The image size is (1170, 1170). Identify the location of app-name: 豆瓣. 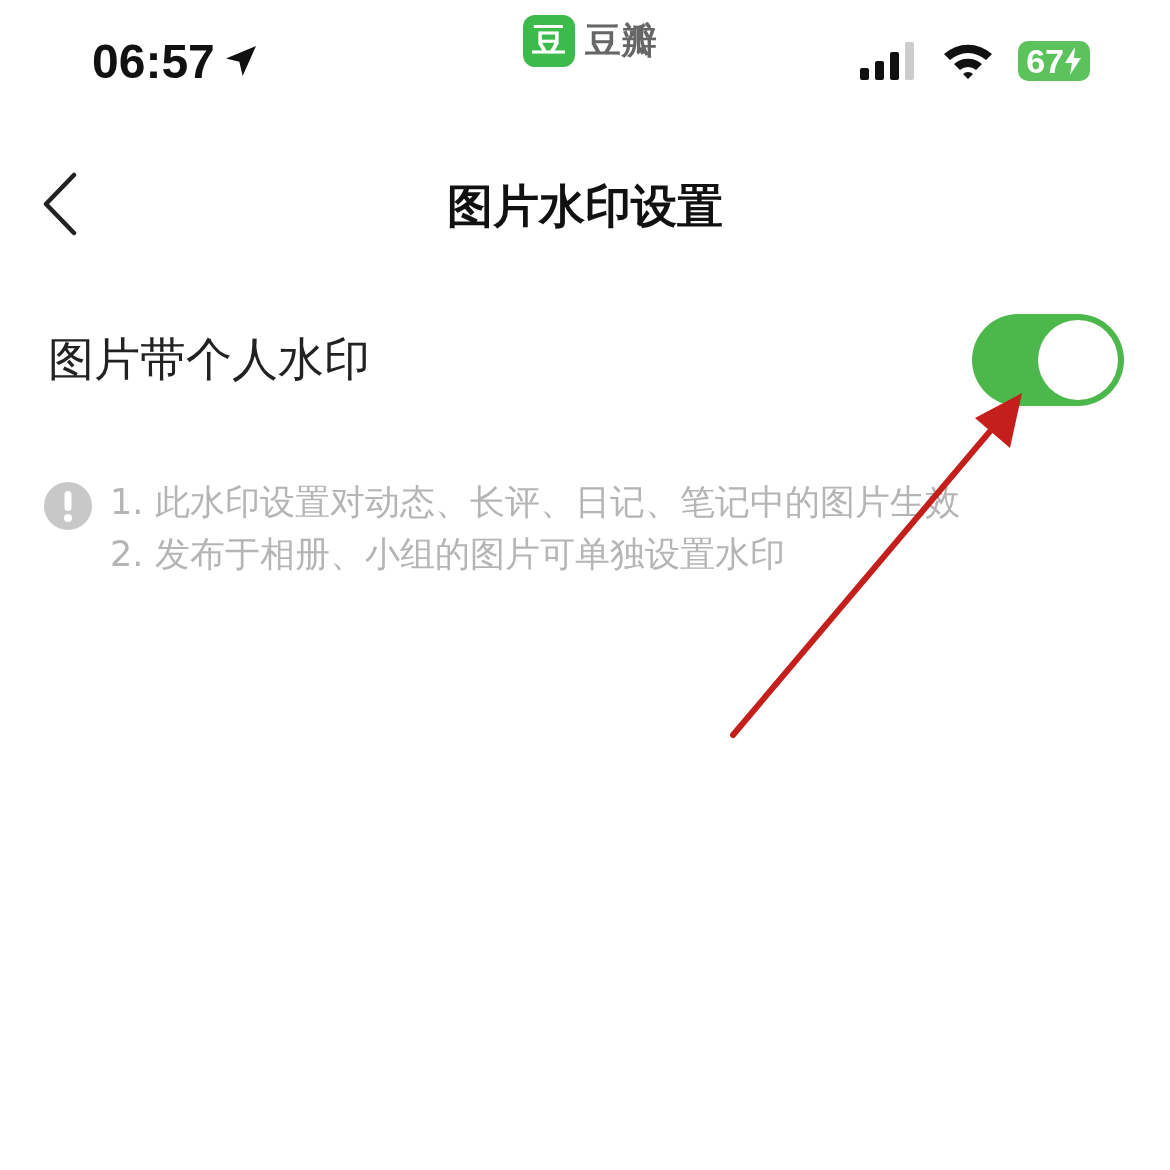
(621, 40).